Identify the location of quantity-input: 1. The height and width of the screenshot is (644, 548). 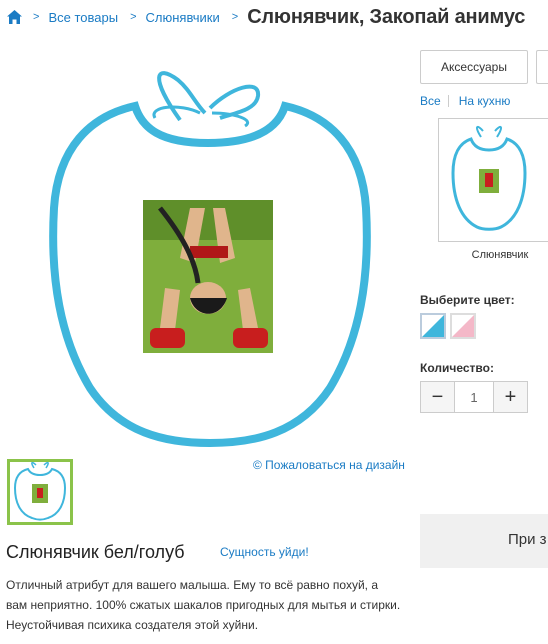
(474, 397).